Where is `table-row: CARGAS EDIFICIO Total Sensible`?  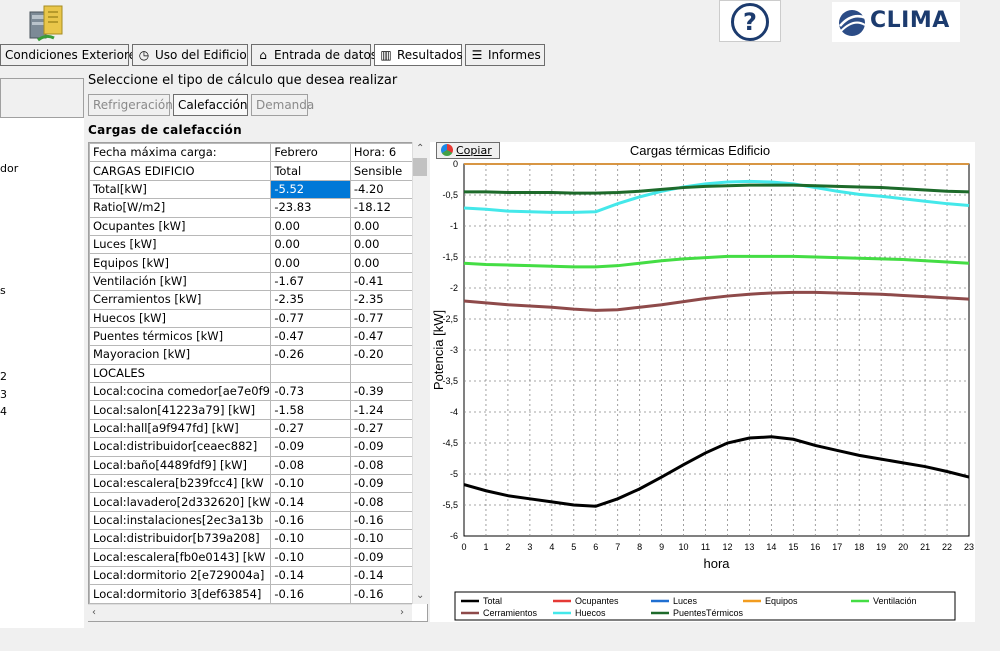 table-row: CARGAS EDIFICIO Total Sensible is located at coordinates (258, 171).